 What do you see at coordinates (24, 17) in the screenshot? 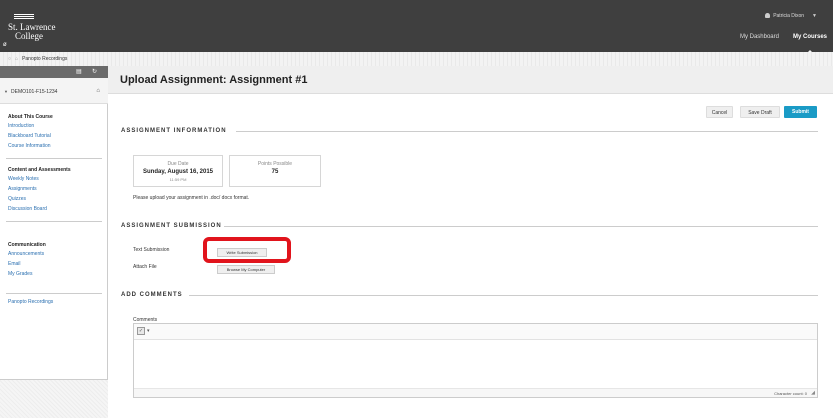
I see `logo-mark-icon` at bounding box center [24, 17].